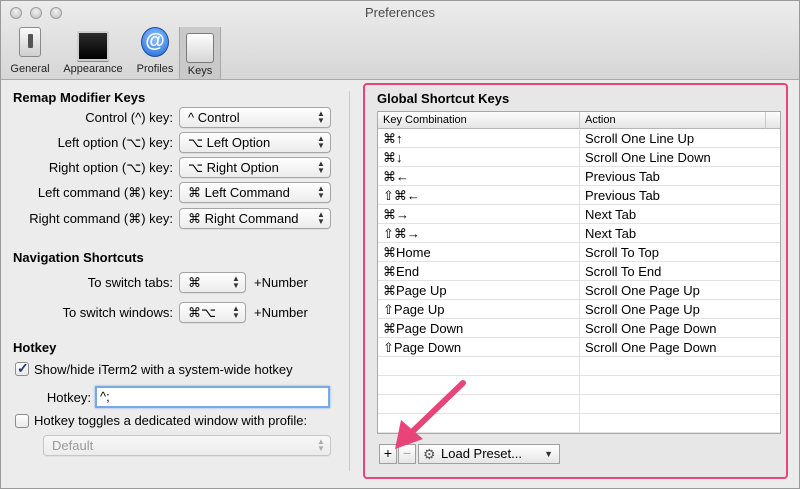 Image resolution: width=800 pixels, height=489 pixels. I want to click on left-option-label: Left option (⌥) key:, so click(115, 142).